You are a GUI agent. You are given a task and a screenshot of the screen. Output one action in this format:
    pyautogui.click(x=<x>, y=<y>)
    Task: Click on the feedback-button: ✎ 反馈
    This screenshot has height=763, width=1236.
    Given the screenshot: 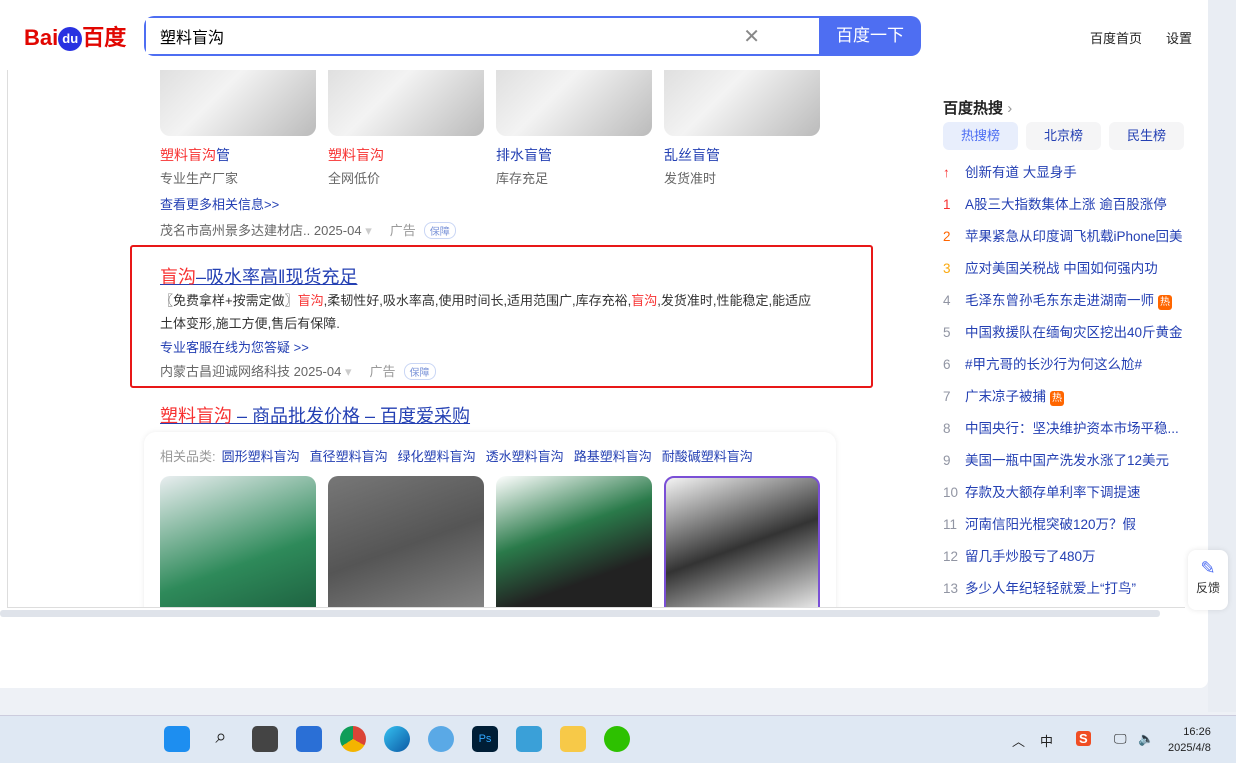 What is the action you would take?
    pyautogui.click(x=1208, y=580)
    